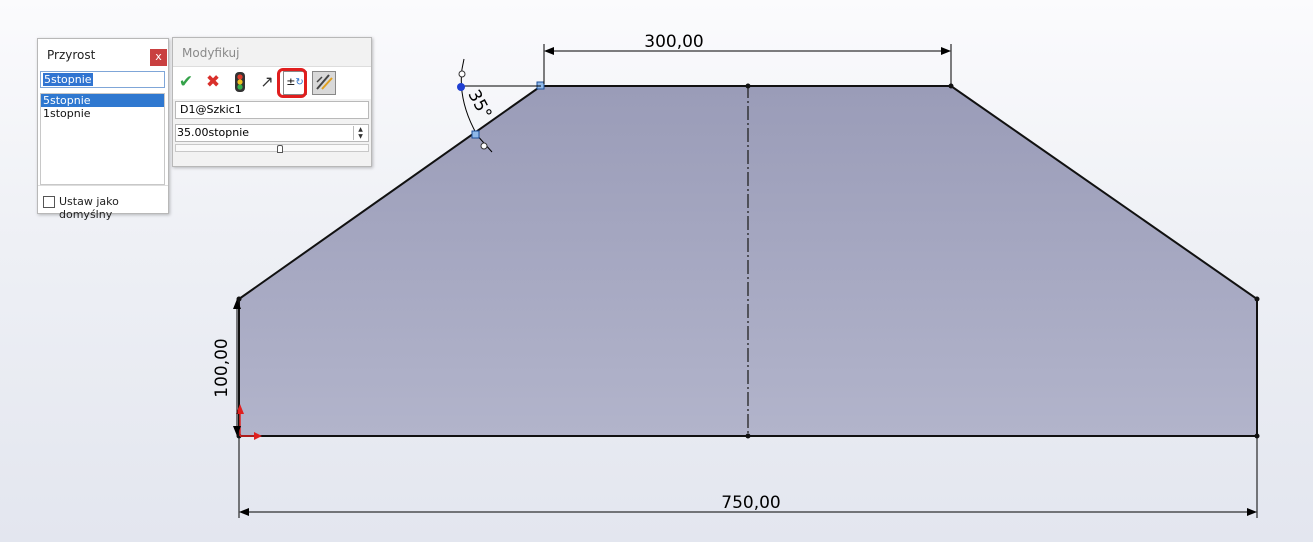 The width and height of the screenshot is (1313, 542). Describe the element at coordinates (360, 133) in the screenshot. I see `spin-buttons: ▲ ▼` at that location.